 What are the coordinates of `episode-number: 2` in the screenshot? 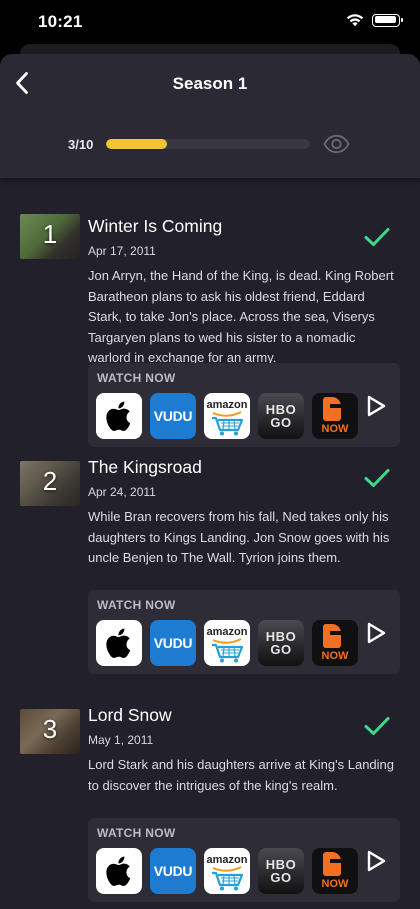 It's located at (50, 481).